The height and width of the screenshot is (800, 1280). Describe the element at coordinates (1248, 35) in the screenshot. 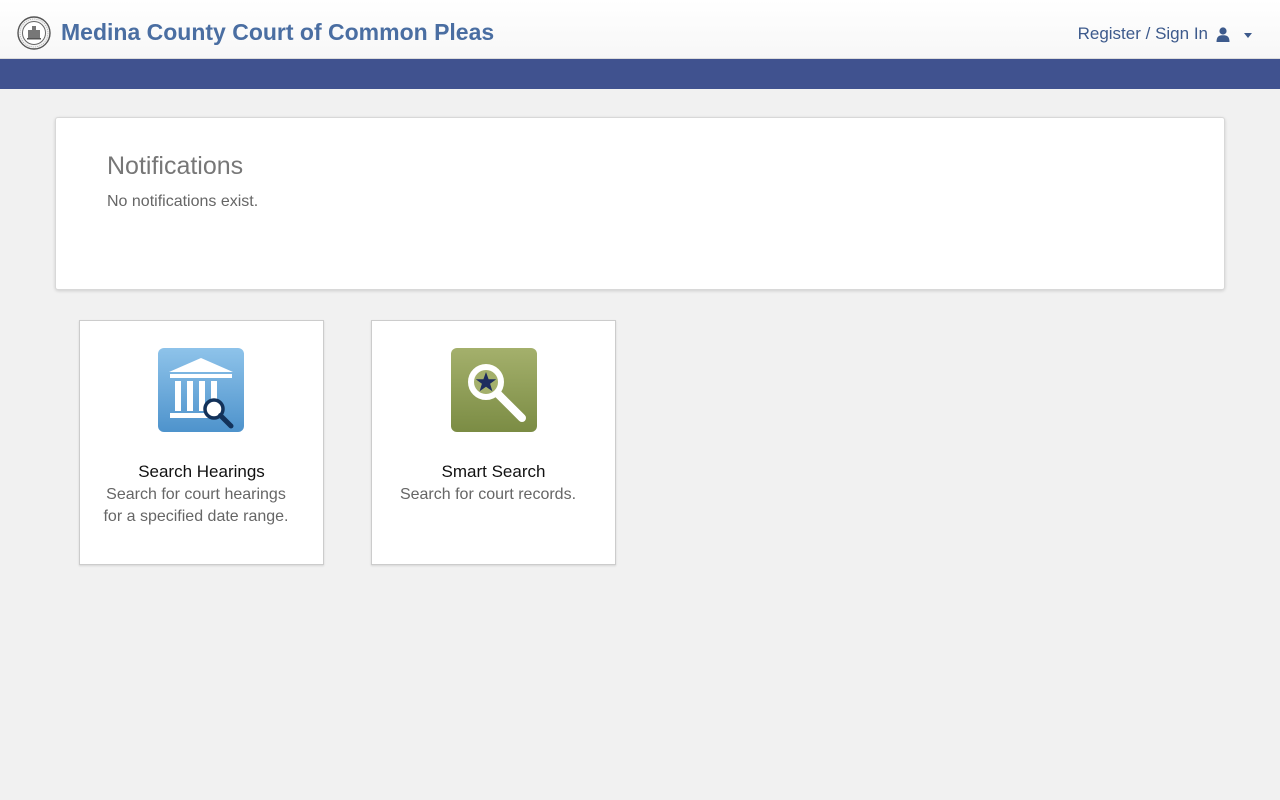

I see `chevron-down-icon` at that location.